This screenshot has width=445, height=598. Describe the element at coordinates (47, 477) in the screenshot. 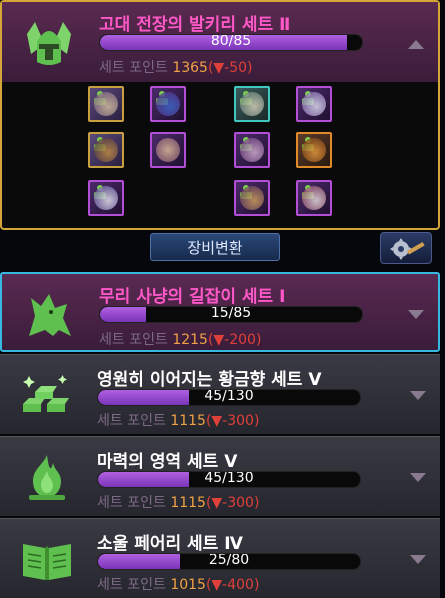

I see `flame-icon` at that location.